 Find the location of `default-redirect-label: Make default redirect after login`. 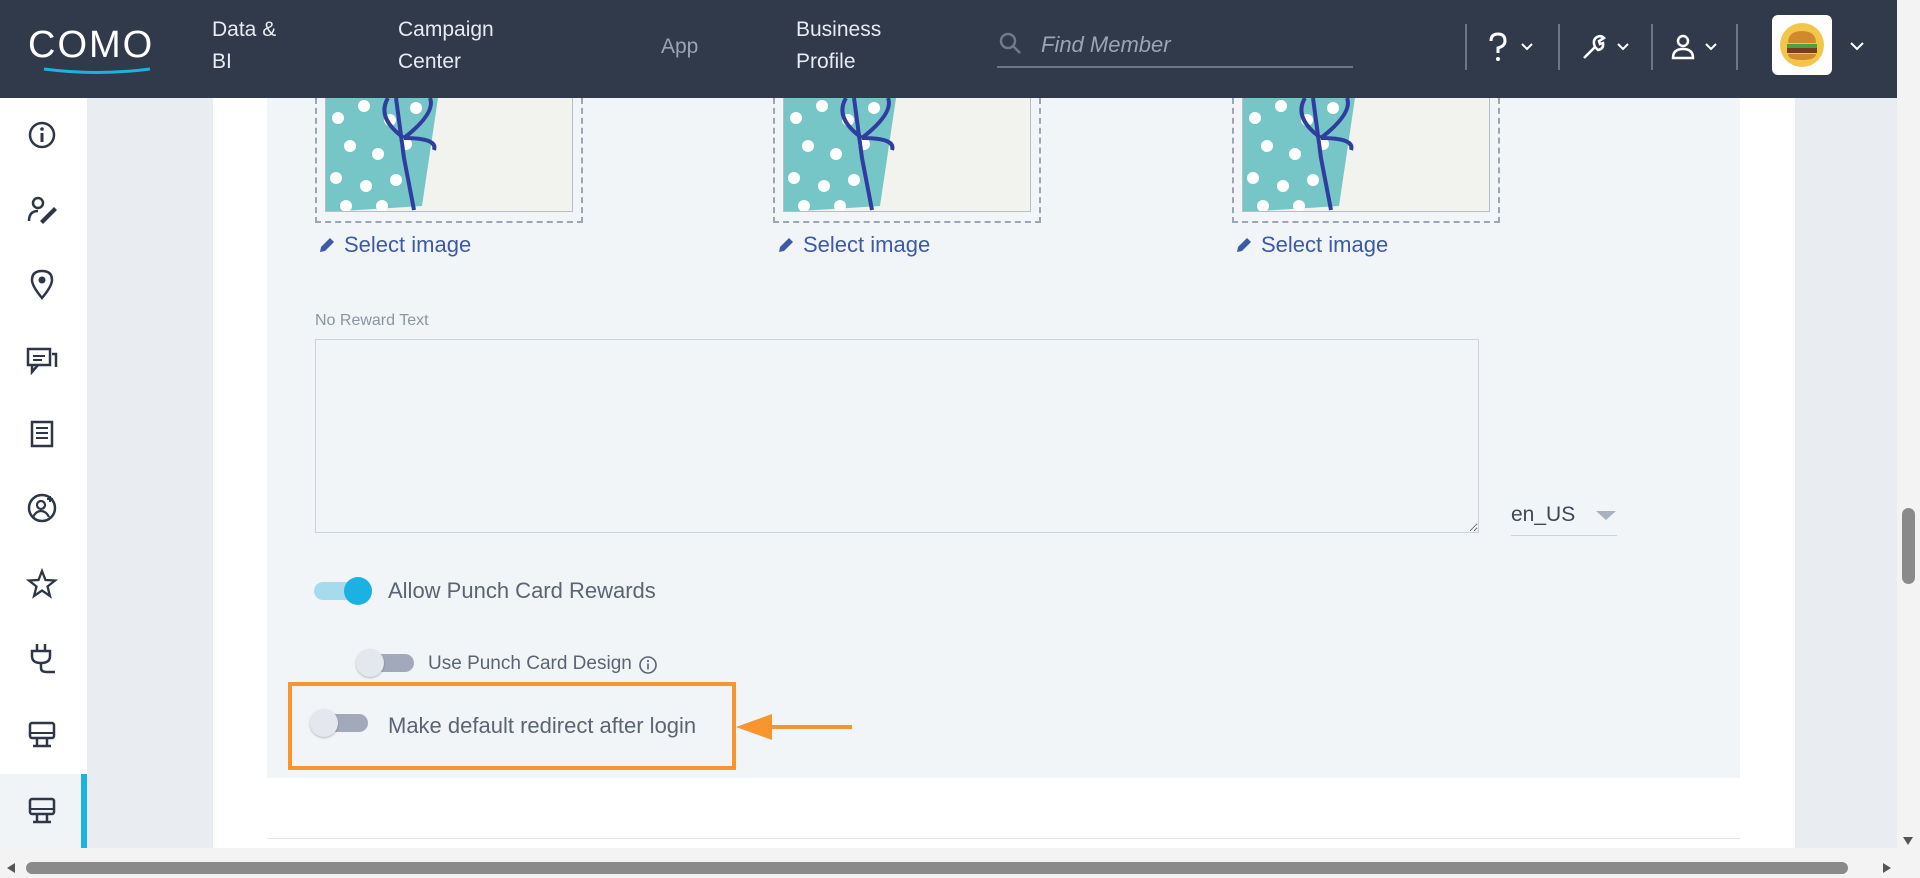

default-redirect-label: Make default redirect after login is located at coordinates (542, 725).